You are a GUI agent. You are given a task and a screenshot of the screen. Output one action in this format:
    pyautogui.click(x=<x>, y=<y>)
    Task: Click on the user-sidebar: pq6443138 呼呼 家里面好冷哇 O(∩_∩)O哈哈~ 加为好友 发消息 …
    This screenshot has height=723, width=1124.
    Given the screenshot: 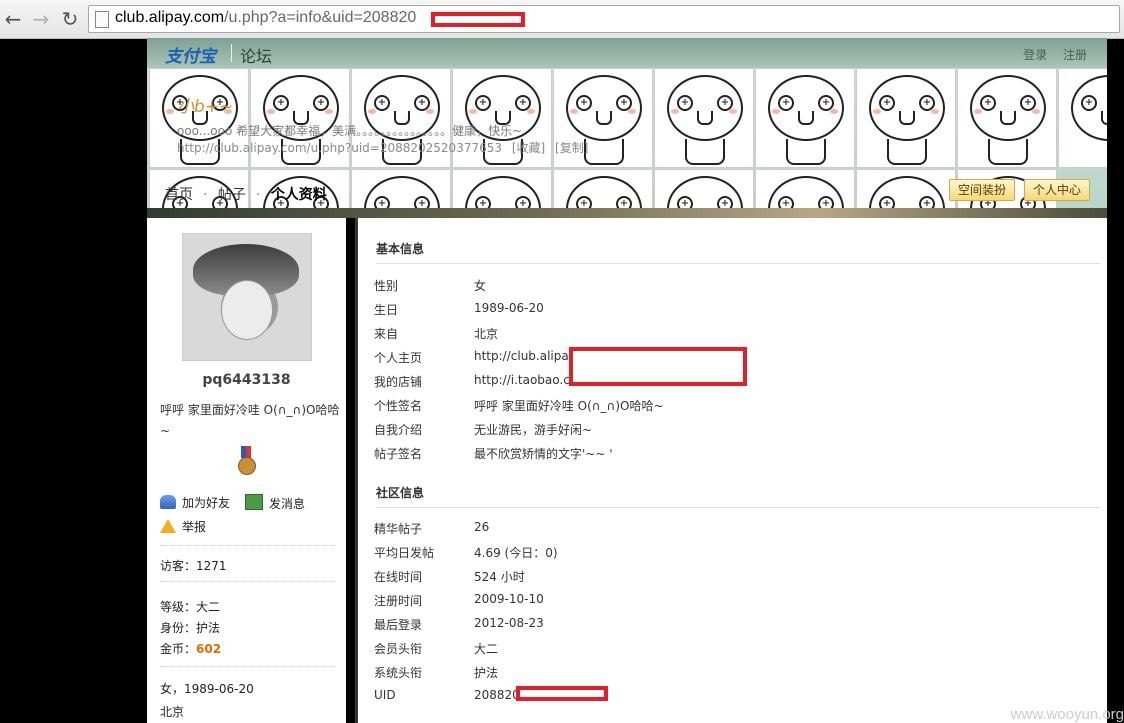 What is the action you would take?
    pyautogui.click(x=246, y=470)
    